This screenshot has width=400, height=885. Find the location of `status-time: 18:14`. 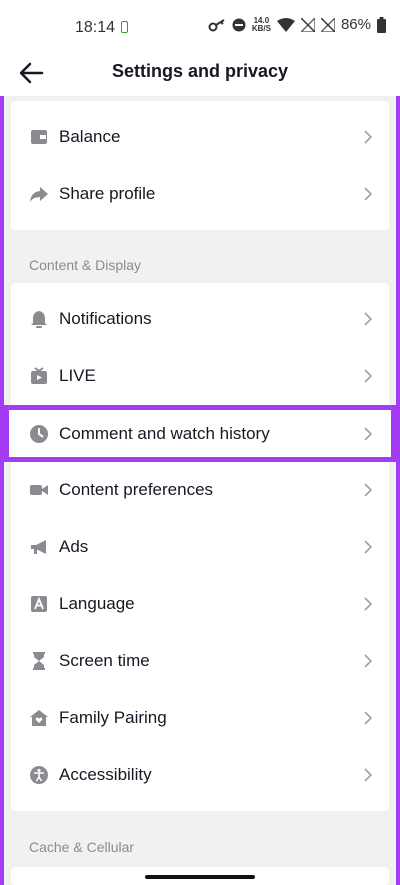

status-time: 18:14 is located at coordinates (95, 27).